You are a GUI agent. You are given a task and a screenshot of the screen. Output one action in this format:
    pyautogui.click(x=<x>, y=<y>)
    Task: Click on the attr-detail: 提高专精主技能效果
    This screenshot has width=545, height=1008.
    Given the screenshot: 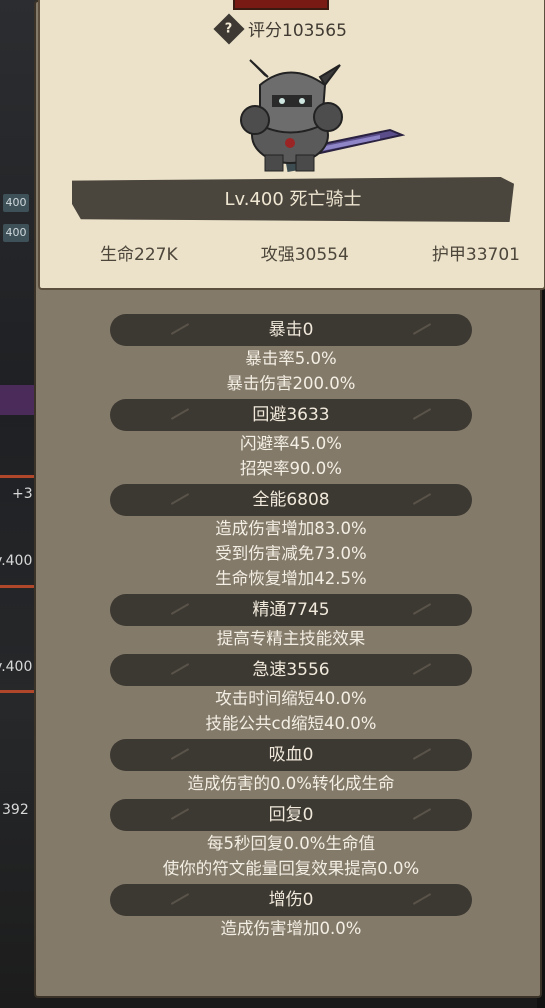 What is the action you would take?
    pyautogui.click(x=291, y=638)
    